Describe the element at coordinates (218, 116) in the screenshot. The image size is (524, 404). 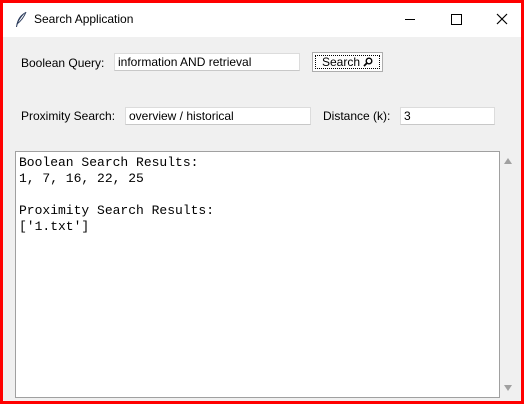
I see `proximity-search-input: overview / historical` at that location.